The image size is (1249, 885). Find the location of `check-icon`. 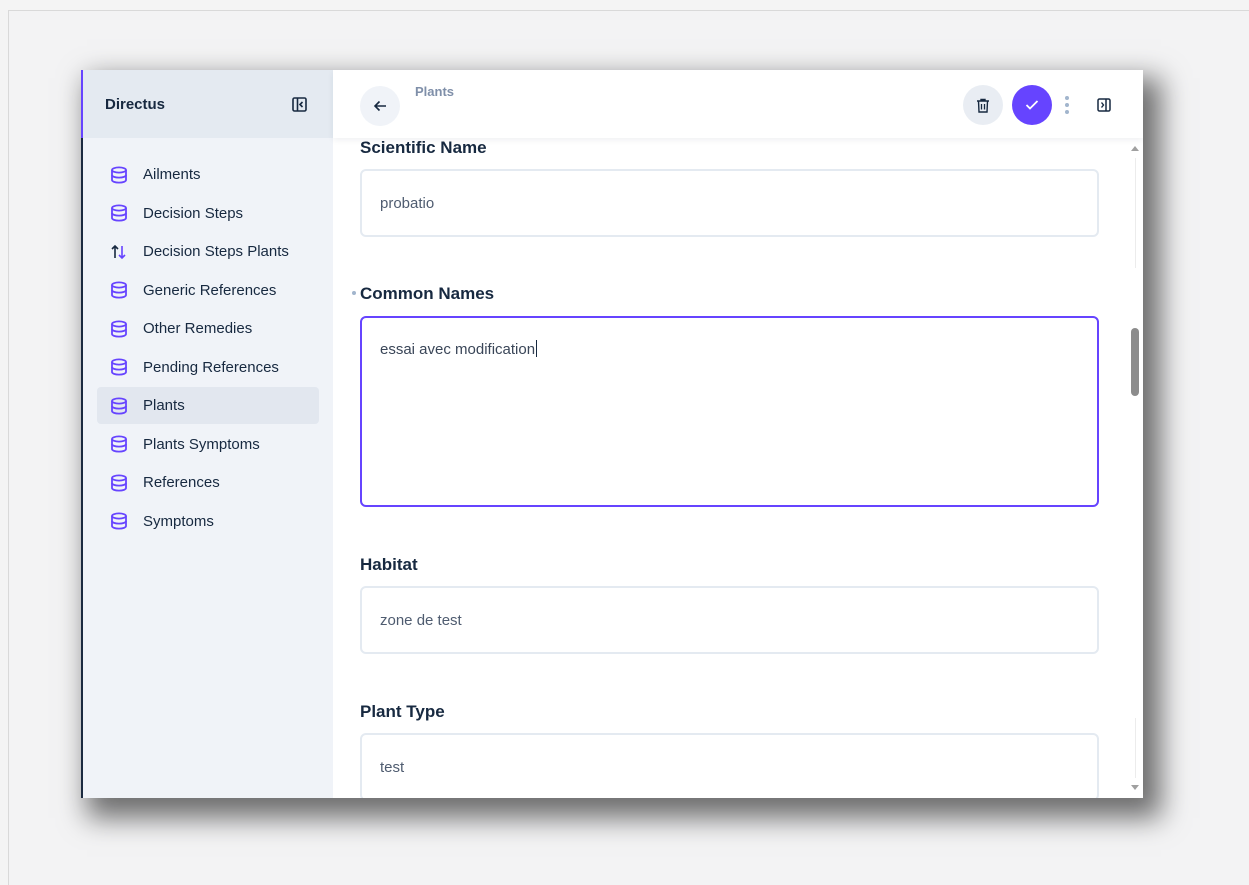

check-icon is located at coordinates (1032, 105).